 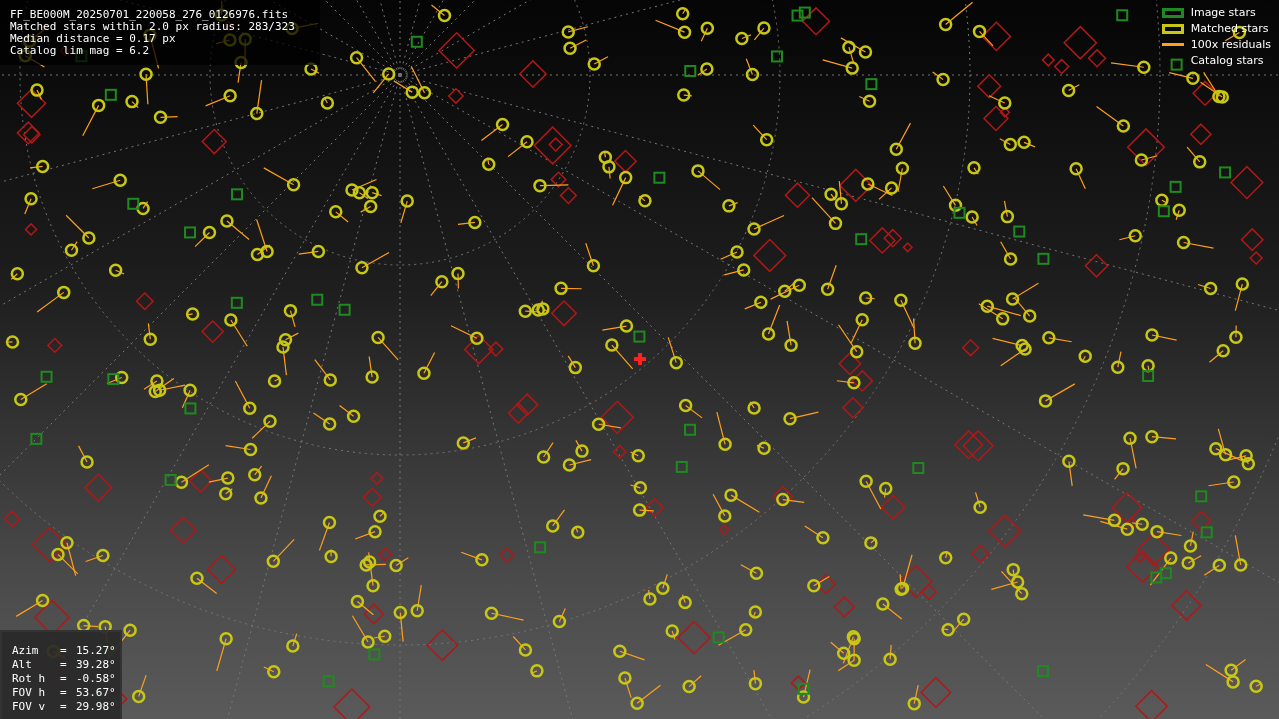 What do you see at coordinates (26, 651) in the screenshot?
I see `parameter-name: Azim` at bounding box center [26, 651].